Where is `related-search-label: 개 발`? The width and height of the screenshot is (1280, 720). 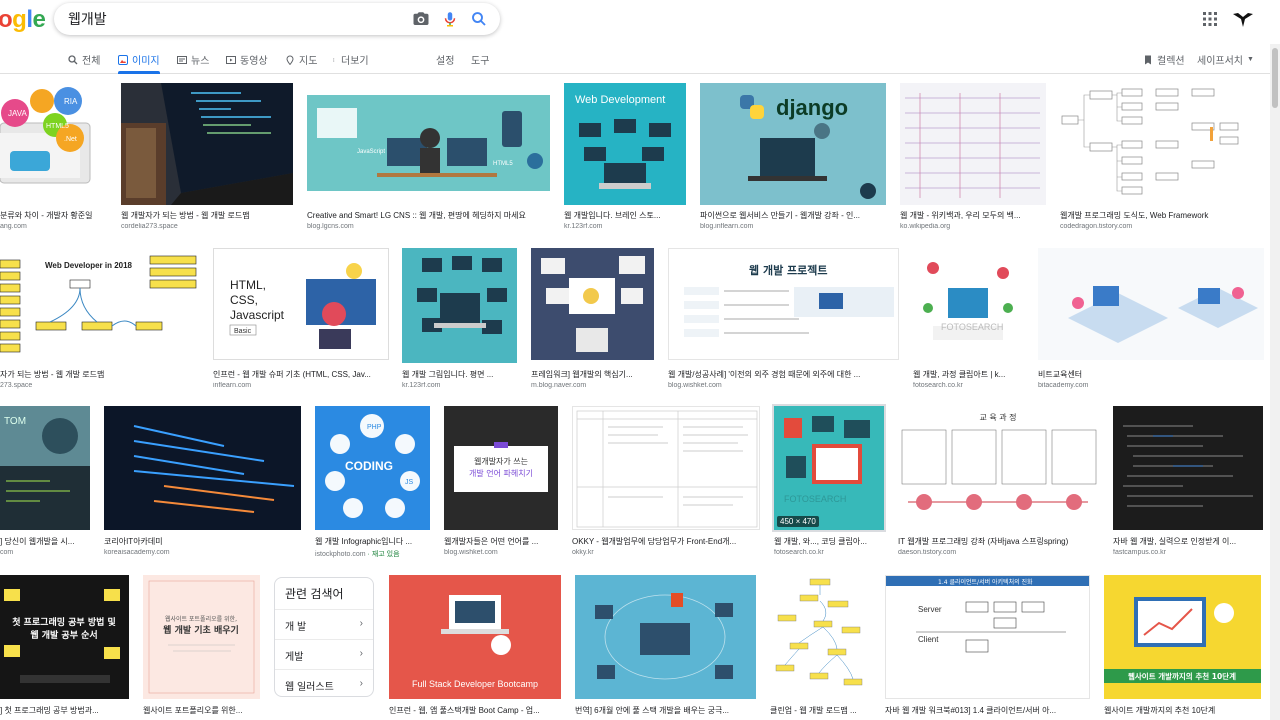 related-search-label: 개 발 is located at coordinates (296, 627).